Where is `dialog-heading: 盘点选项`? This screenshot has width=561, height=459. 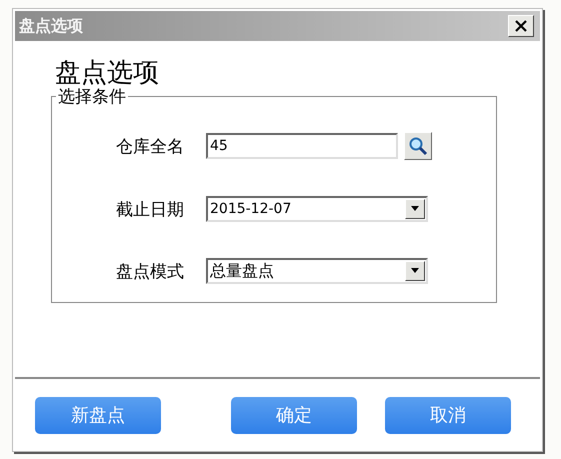 dialog-heading: 盘点选项 is located at coordinates (107, 72).